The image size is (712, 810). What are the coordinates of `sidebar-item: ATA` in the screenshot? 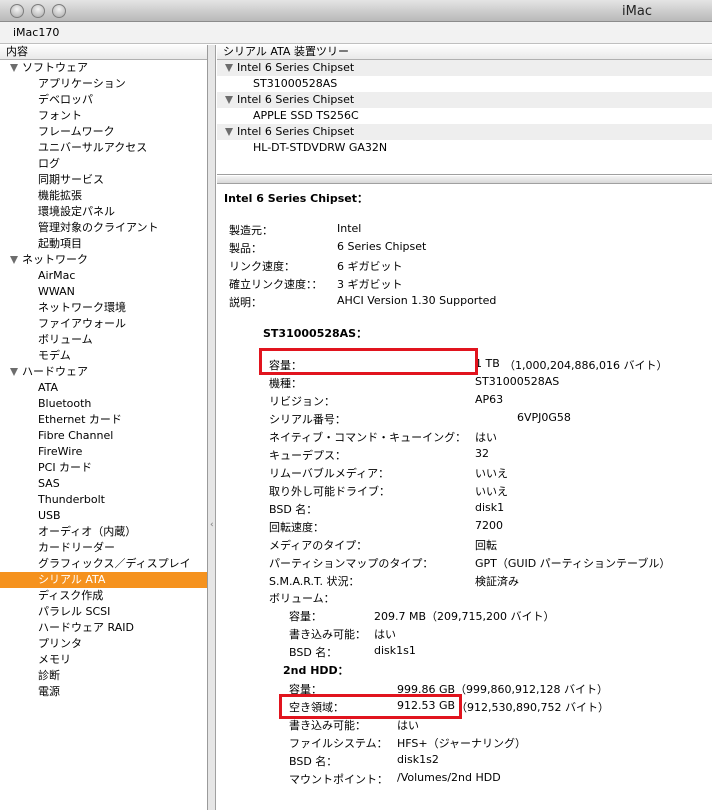 It's located at (103, 388).